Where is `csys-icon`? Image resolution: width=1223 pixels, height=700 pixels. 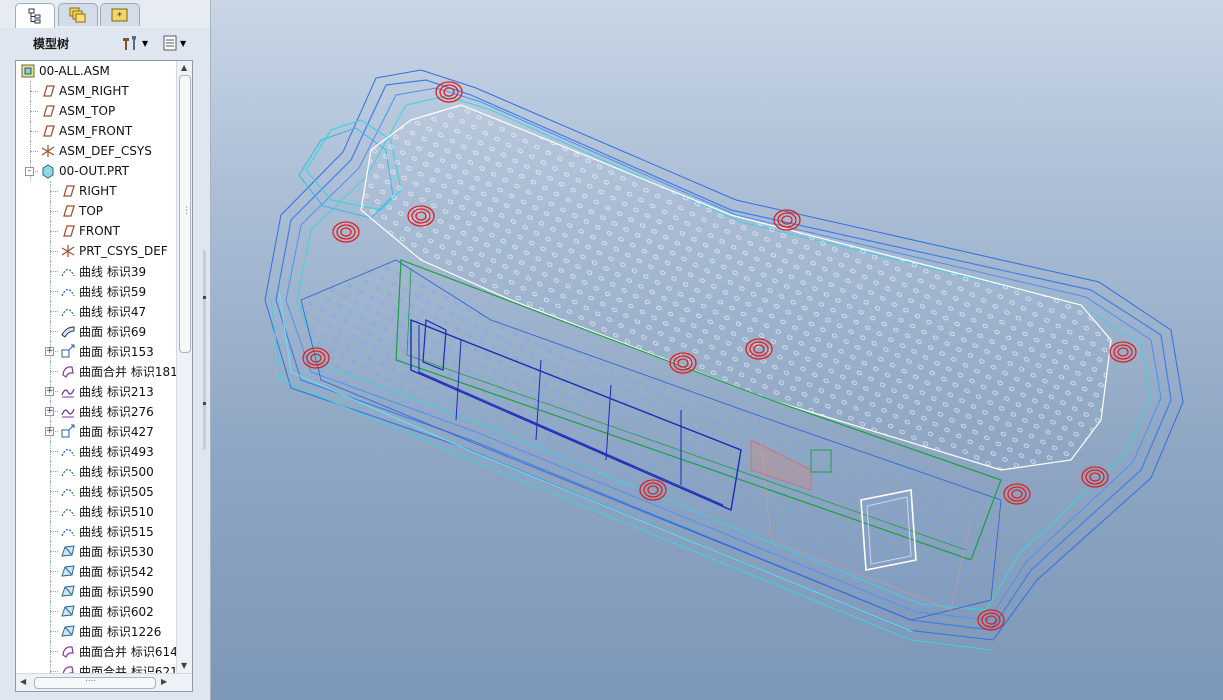
csys-icon is located at coordinates (68, 251).